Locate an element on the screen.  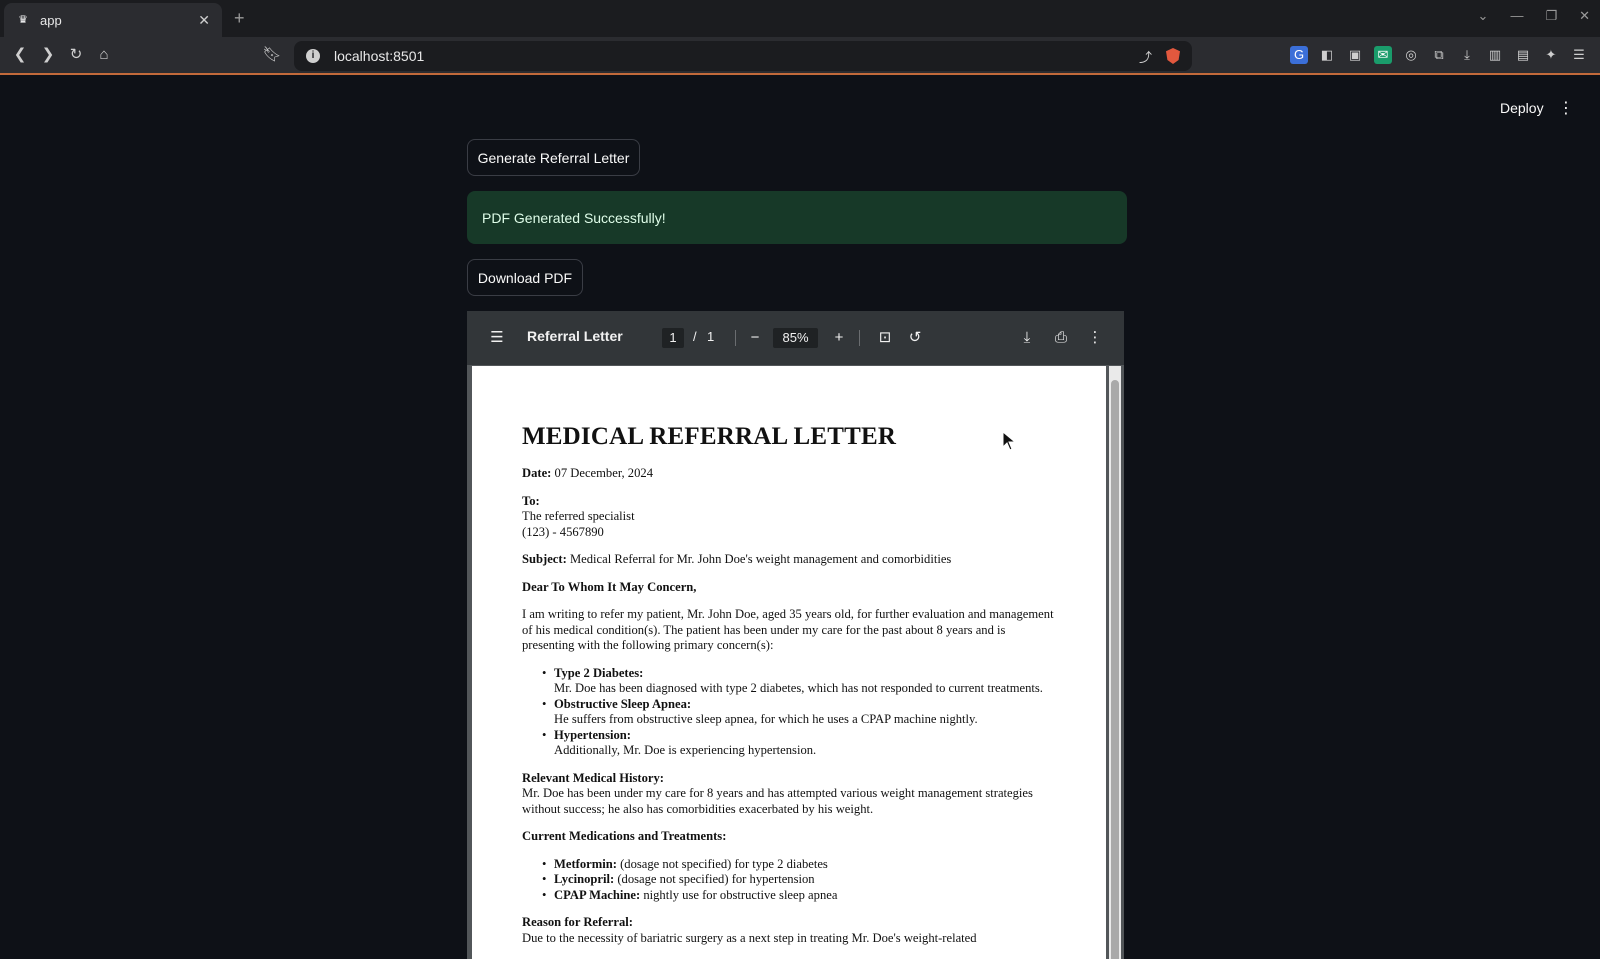
browser-tab: ♛ app ✕ is located at coordinates (113, 20).